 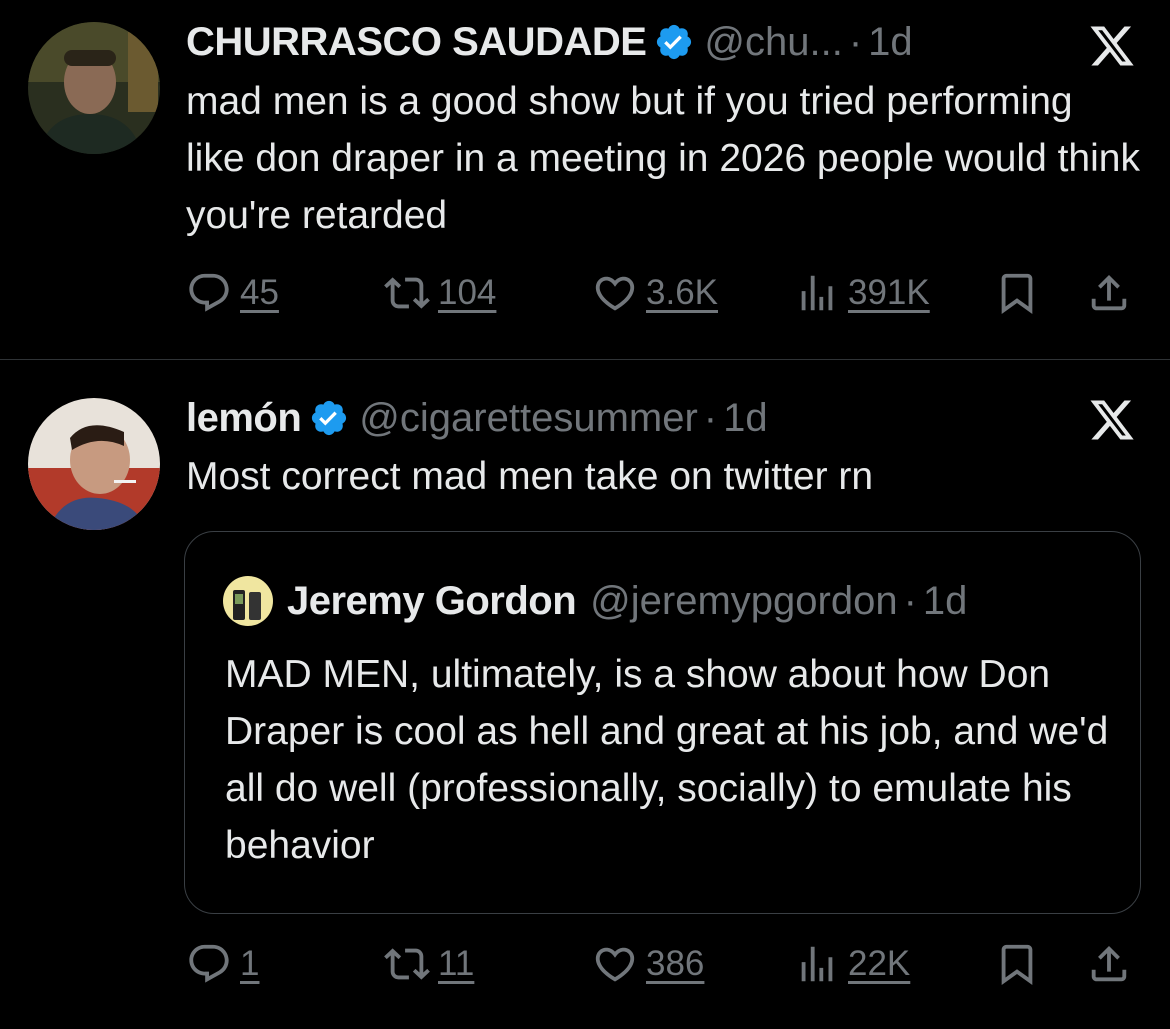 What do you see at coordinates (682, 292) in the screenshot?
I see `like-count: 3.6K` at bounding box center [682, 292].